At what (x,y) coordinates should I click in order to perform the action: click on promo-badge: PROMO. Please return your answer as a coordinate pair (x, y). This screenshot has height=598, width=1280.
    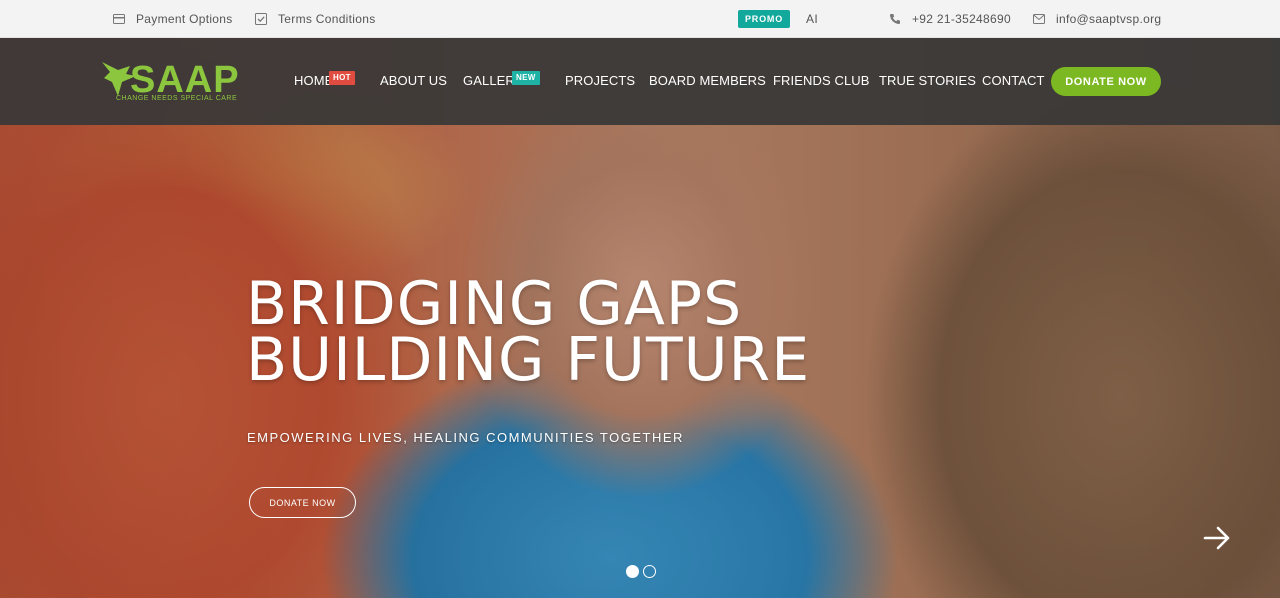
    Looking at the image, I should click on (764, 19).